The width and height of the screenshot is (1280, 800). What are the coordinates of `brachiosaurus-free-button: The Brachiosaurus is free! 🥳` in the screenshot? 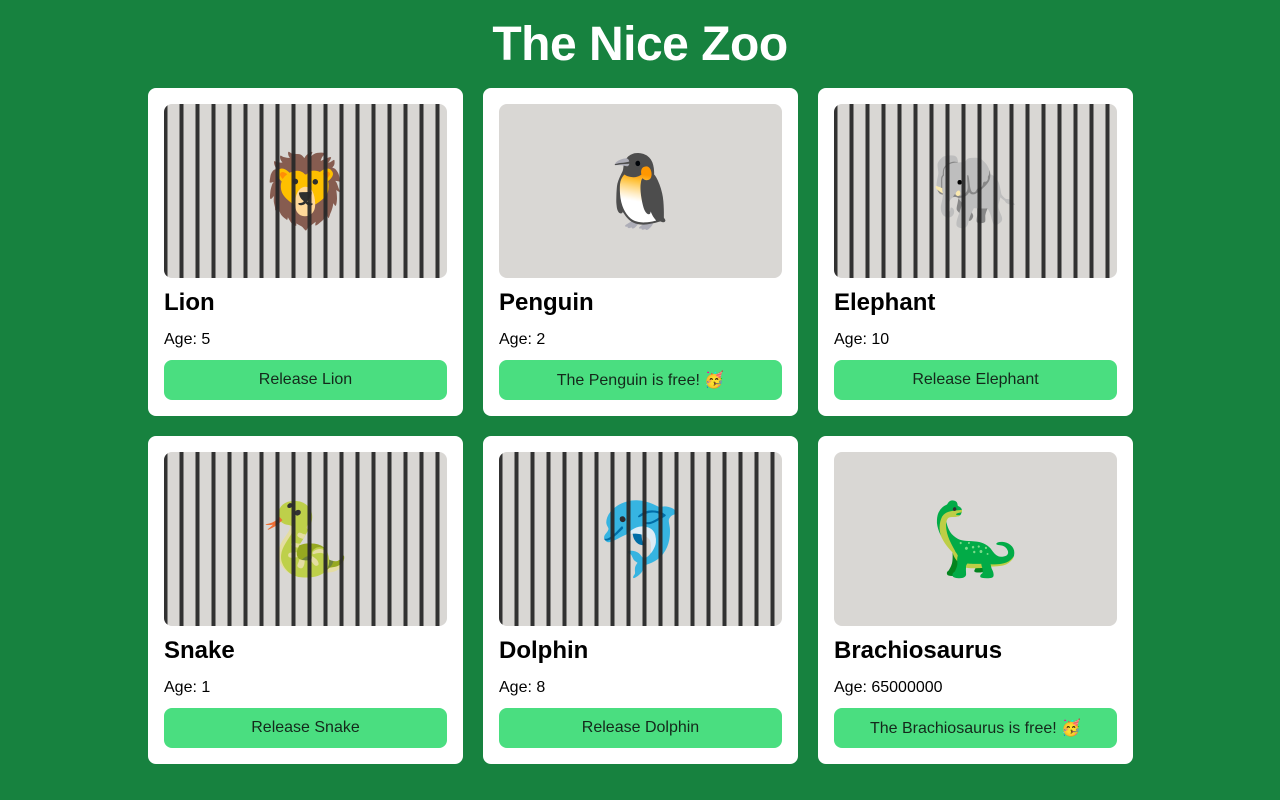 It's located at (975, 728).